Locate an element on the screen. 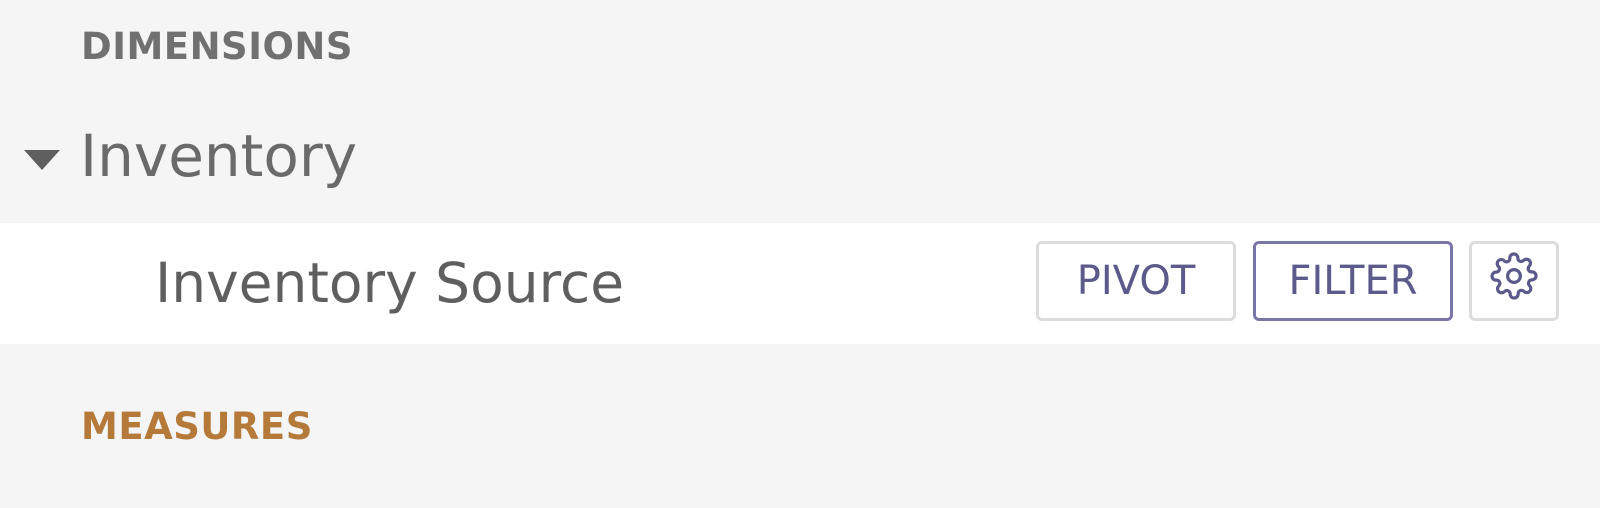  measures-section-header: MEASURES is located at coordinates (197, 426).